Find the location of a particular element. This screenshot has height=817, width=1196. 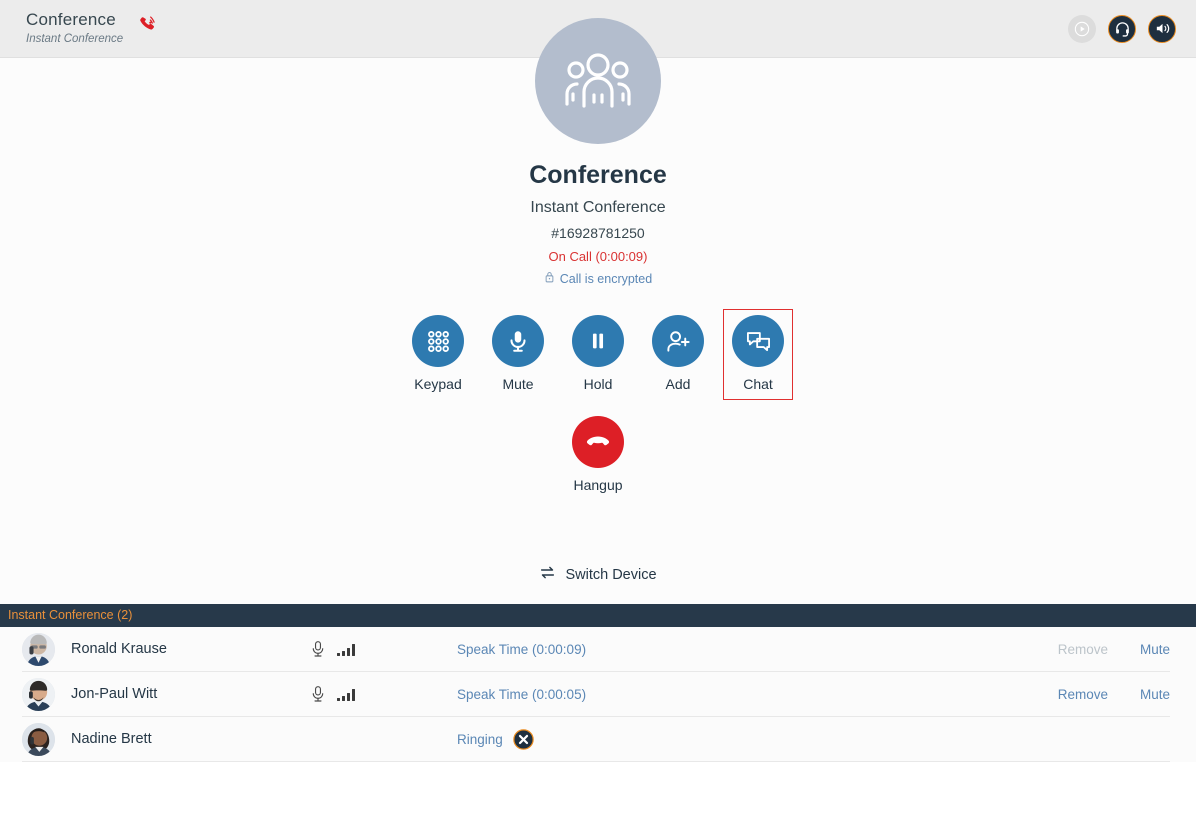

hangup-label: Hangup is located at coordinates (598, 485).